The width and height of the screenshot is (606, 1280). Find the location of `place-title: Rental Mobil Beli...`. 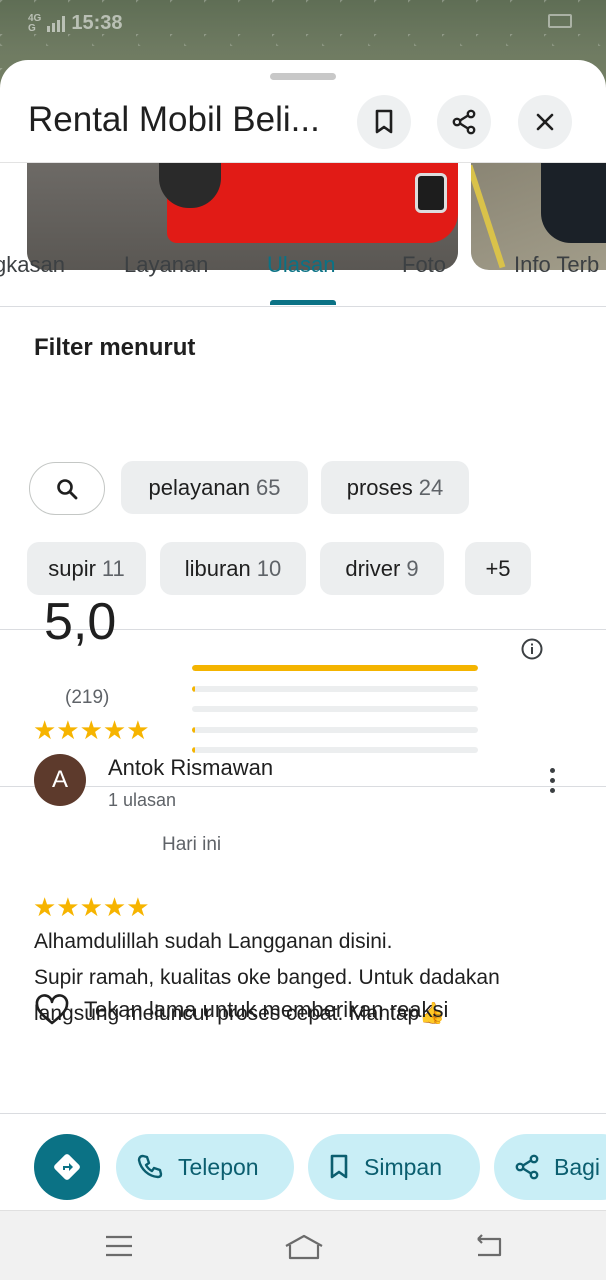

place-title: Rental Mobil Beli... is located at coordinates (174, 119).